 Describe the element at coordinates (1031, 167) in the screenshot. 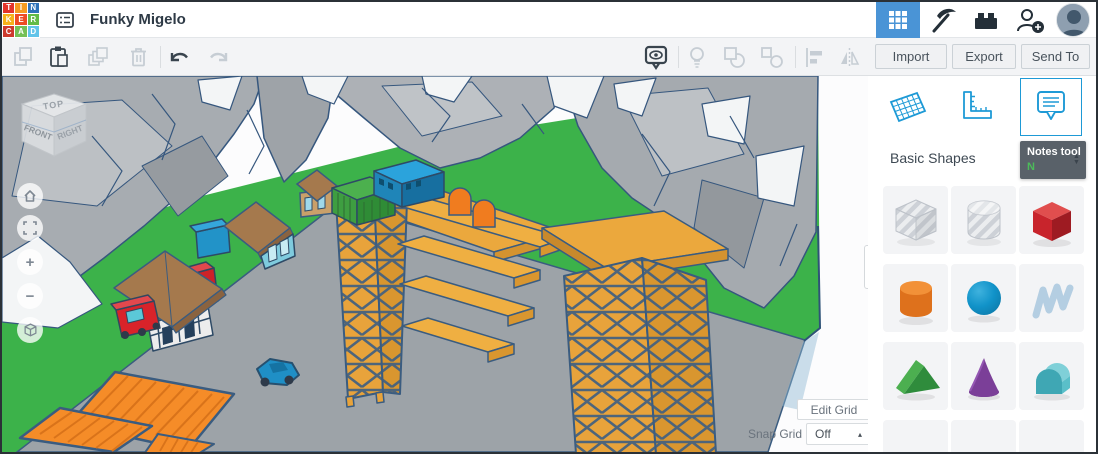

I see `tooltip-shortcut: N` at that location.